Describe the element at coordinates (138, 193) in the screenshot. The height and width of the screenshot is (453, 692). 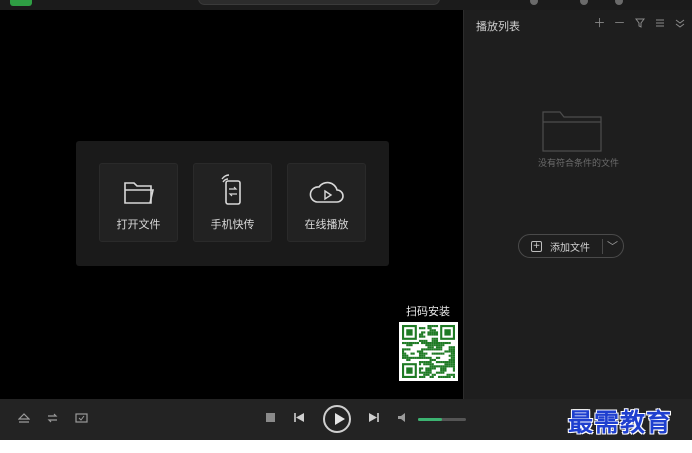
I see `folder-icon` at that location.